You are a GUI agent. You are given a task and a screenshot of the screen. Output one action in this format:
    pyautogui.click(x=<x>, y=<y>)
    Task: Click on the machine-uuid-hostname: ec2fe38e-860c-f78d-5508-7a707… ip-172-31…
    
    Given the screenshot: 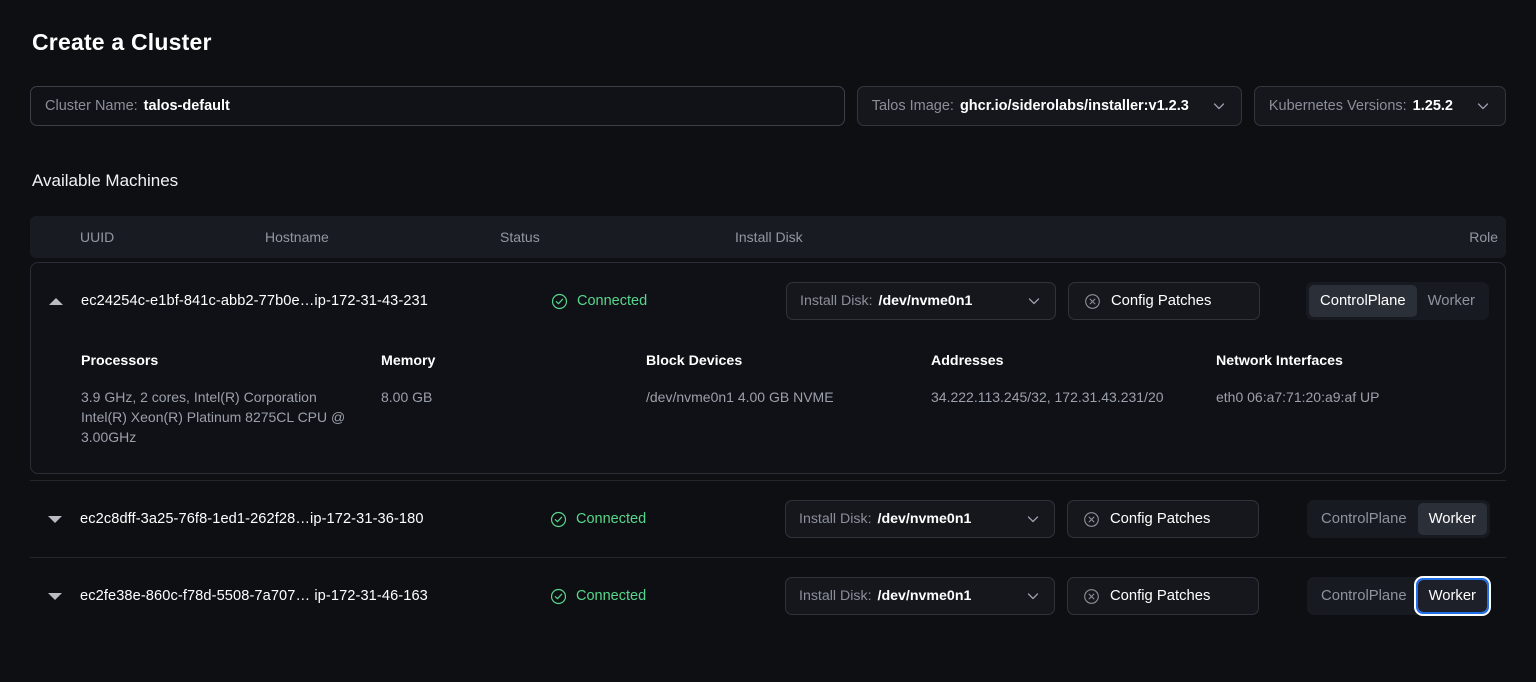 What is the action you would take?
    pyautogui.click(x=254, y=596)
    